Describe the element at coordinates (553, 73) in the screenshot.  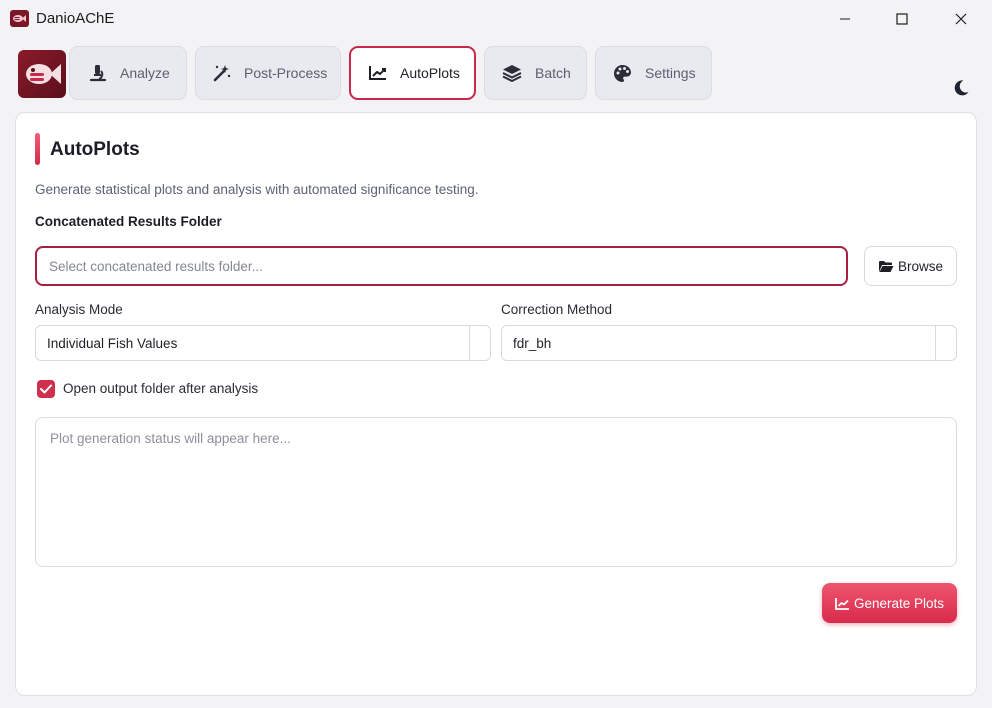
I see `tab-batch-label: Batch` at that location.